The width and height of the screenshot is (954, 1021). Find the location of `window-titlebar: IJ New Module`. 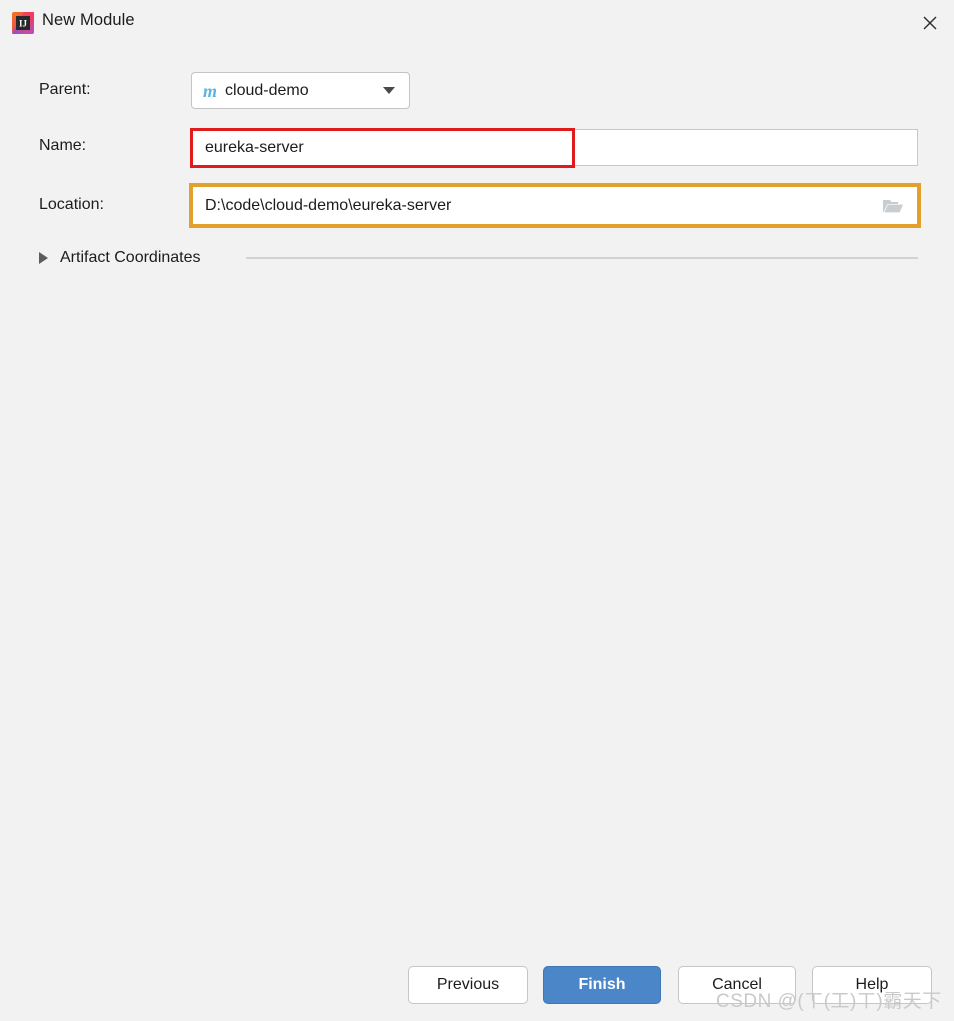

window-titlebar: IJ New Module is located at coordinates (477, 22).